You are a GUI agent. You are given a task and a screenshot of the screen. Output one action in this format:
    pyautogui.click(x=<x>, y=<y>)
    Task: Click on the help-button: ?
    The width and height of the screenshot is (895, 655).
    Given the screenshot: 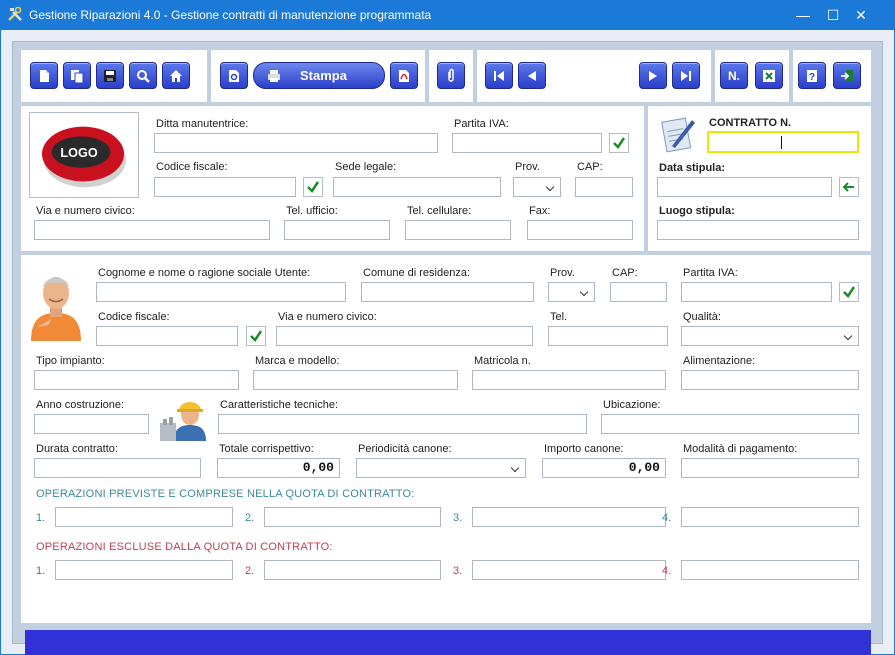 What is the action you would take?
    pyautogui.click(x=812, y=75)
    